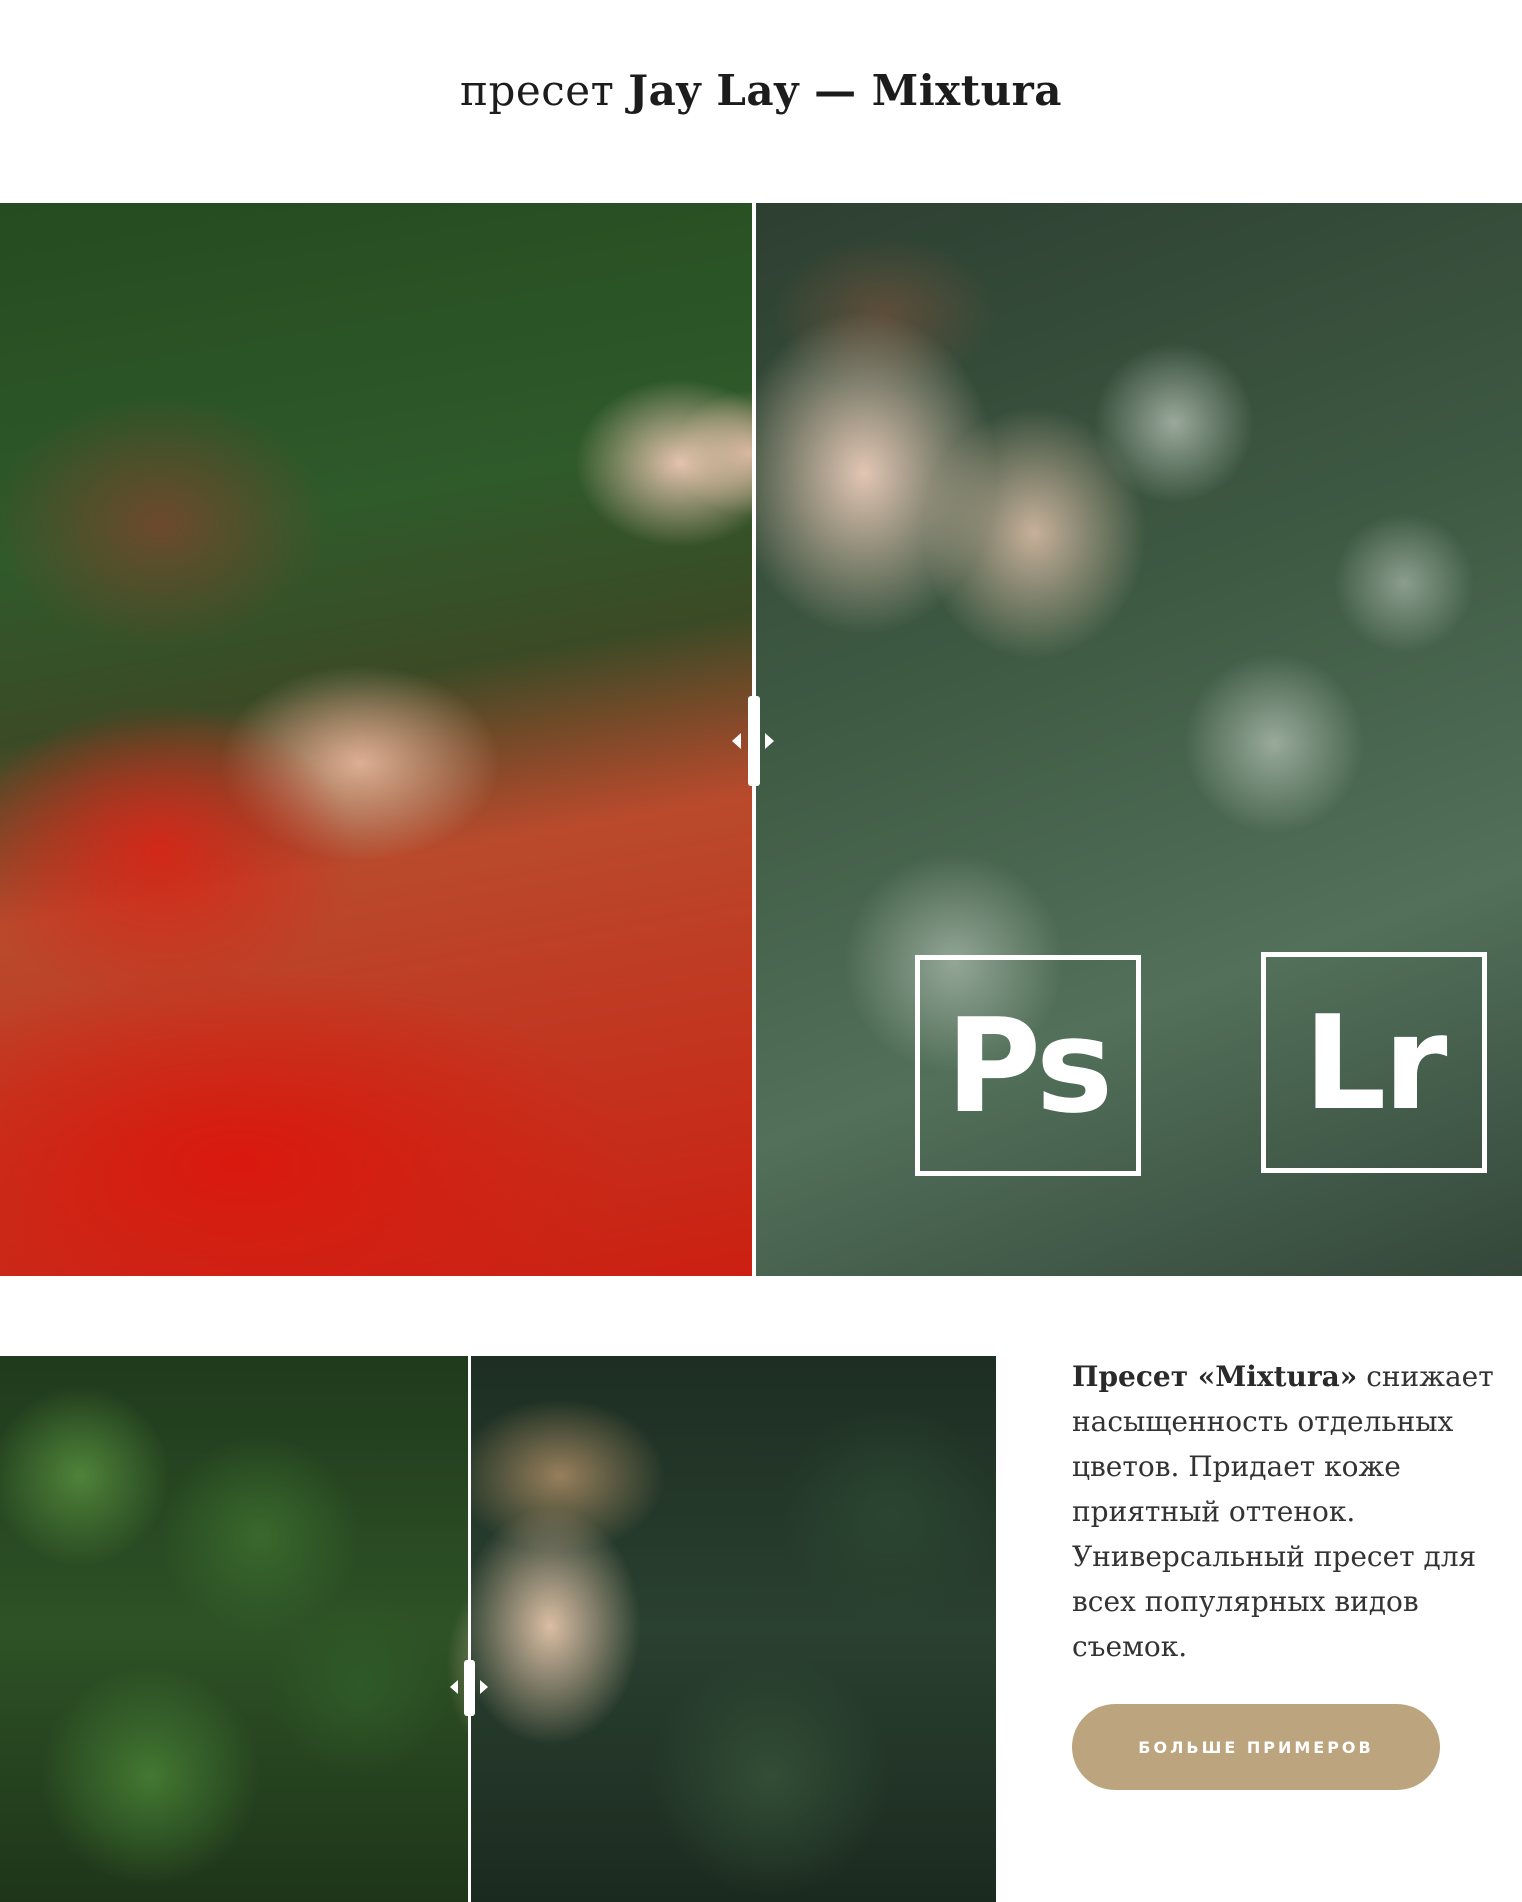  I want to click on after-image, so click(733, 1629).